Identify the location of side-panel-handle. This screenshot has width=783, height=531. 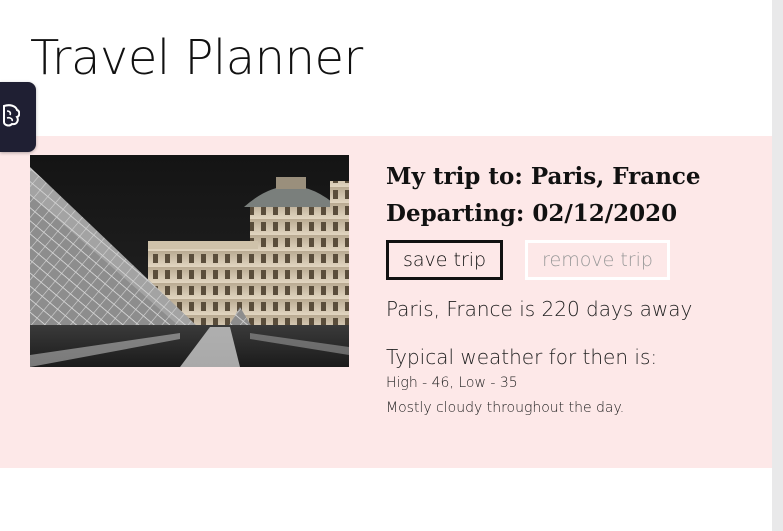
(18, 117).